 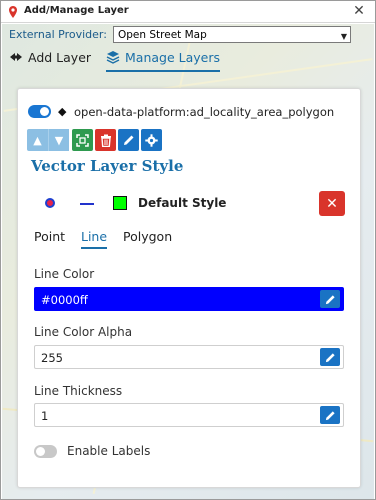 What do you see at coordinates (113, 57) in the screenshot?
I see `layers-icon` at bounding box center [113, 57].